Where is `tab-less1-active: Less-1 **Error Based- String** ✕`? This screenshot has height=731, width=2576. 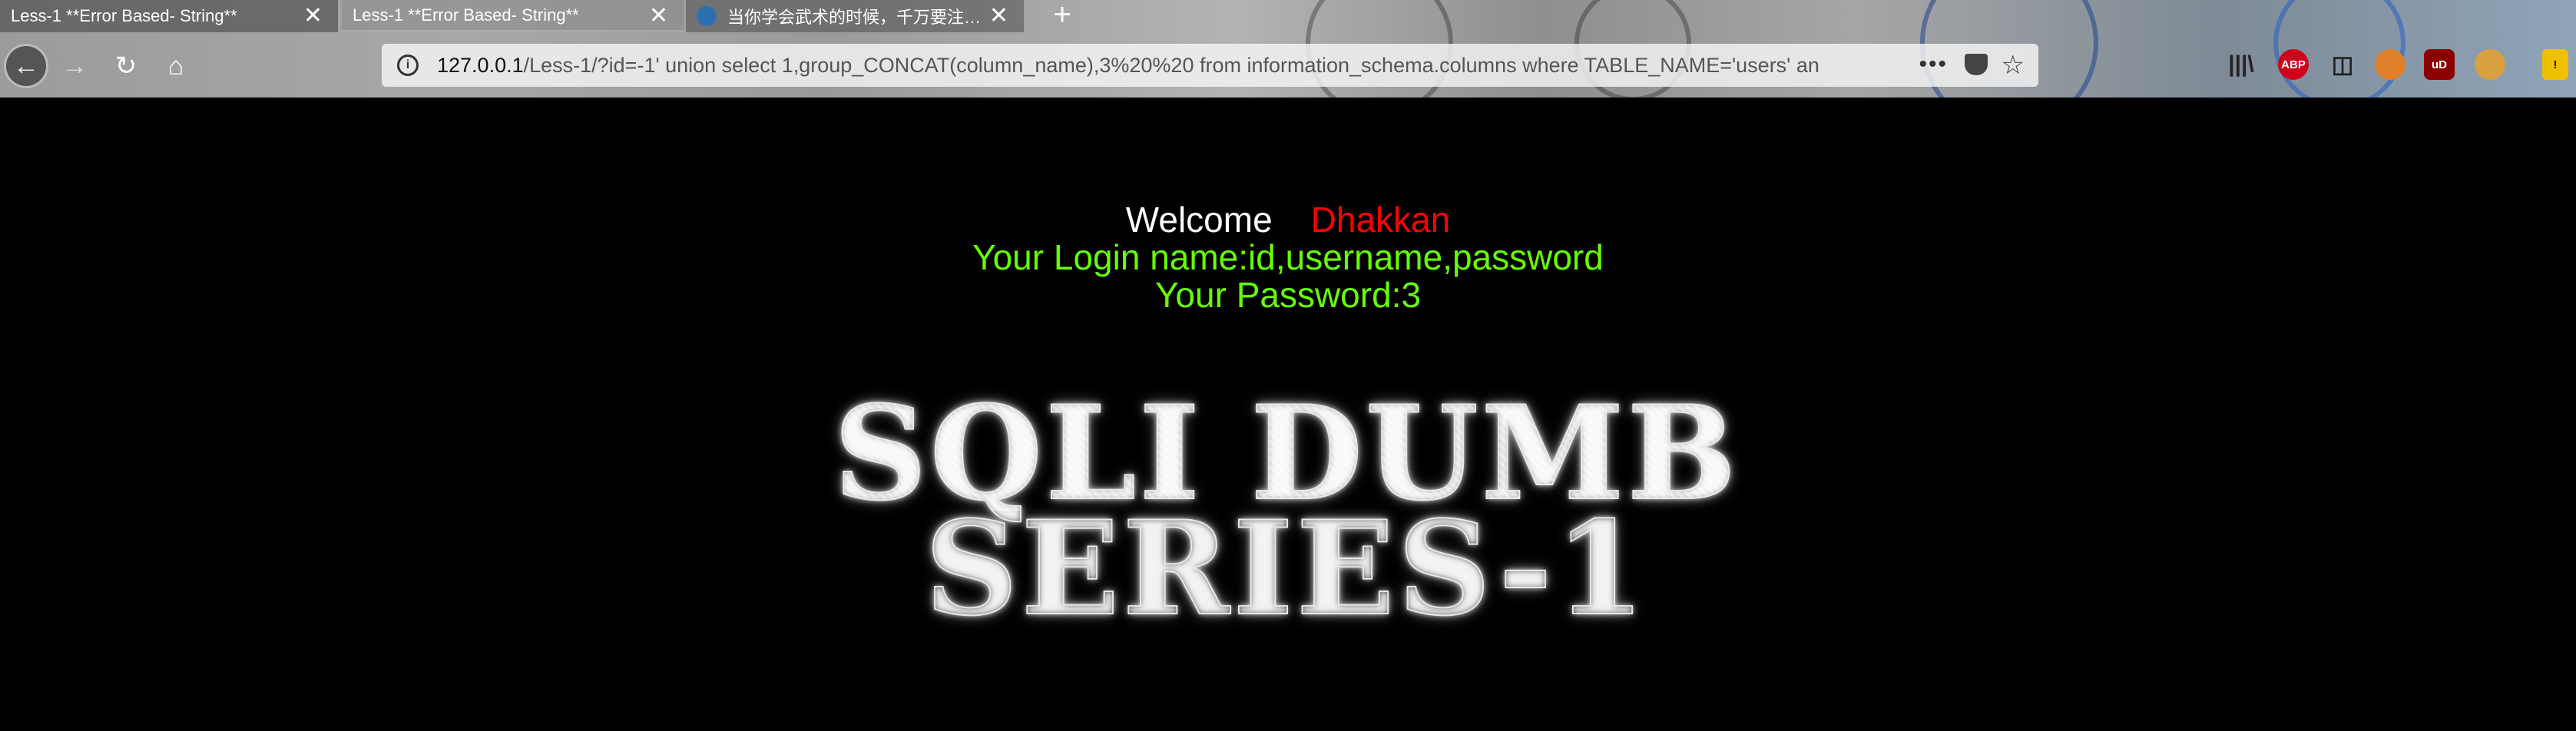 tab-less1-active: Less-1 **Error Based- String** ✕ is located at coordinates (513, 16).